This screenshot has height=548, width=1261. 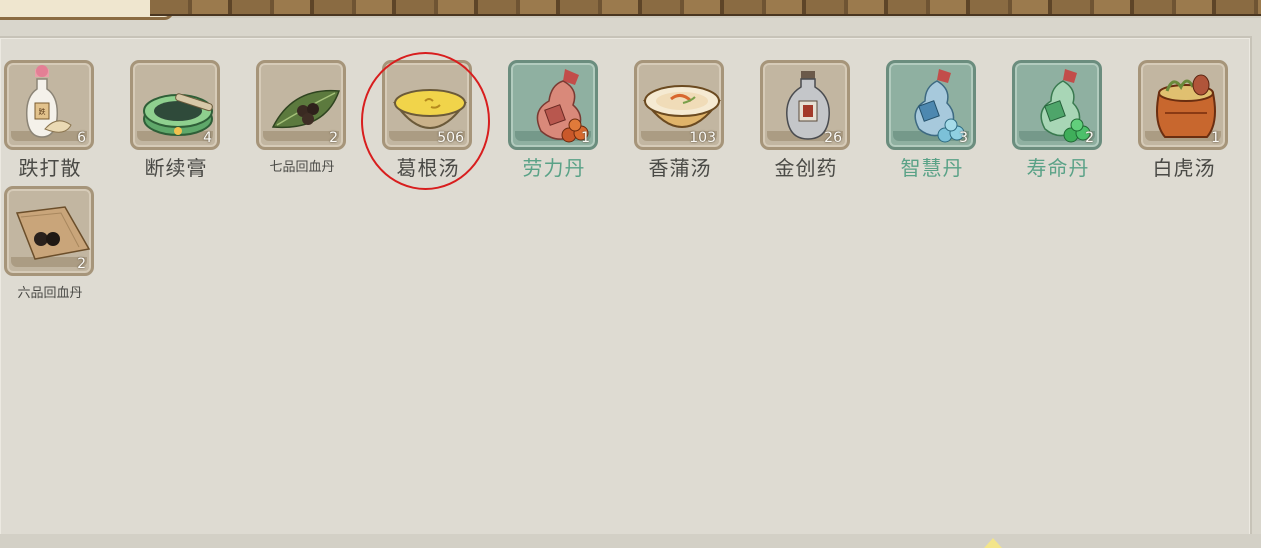 I want to click on inventory-slot-gegen-tang: 506 葛根汤, so click(x=425, y=120).